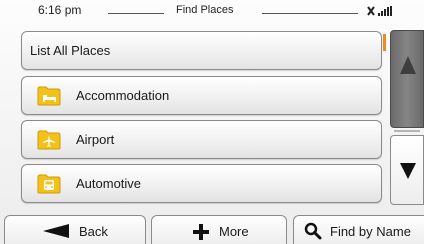  I want to click on more-button: More, so click(219, 229).